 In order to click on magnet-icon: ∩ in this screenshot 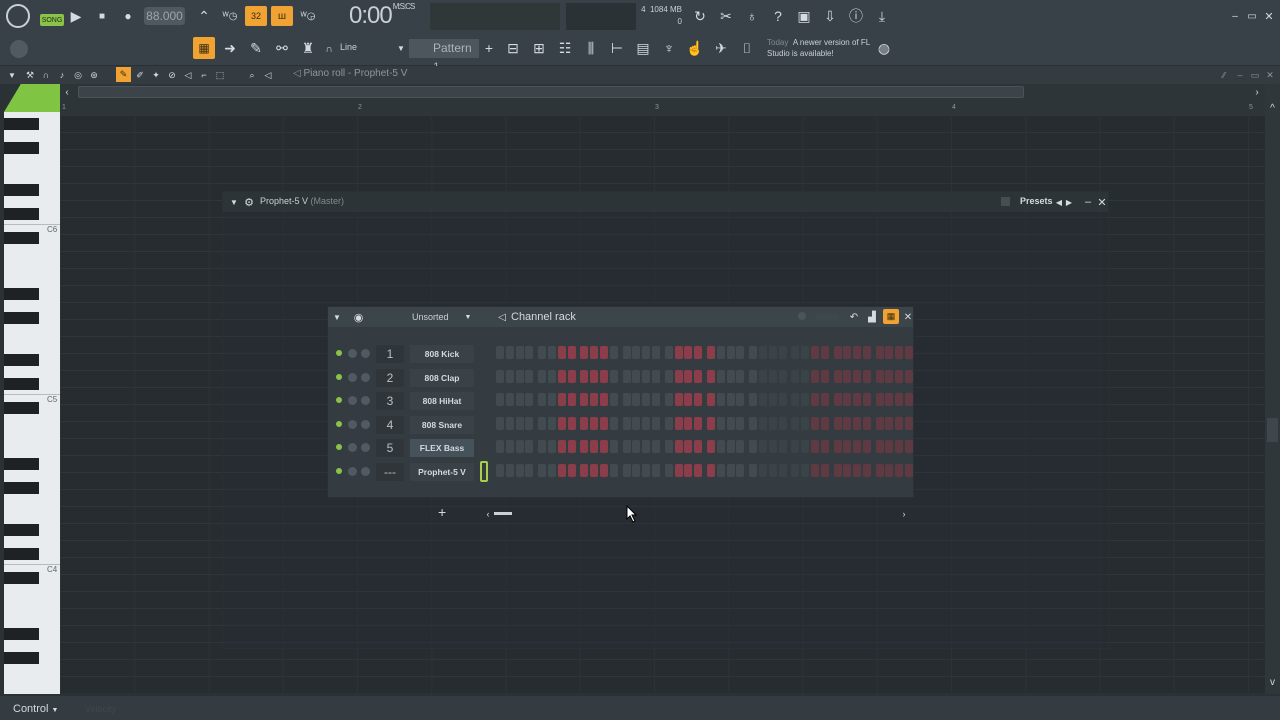, I will do `click(329, 49)`.